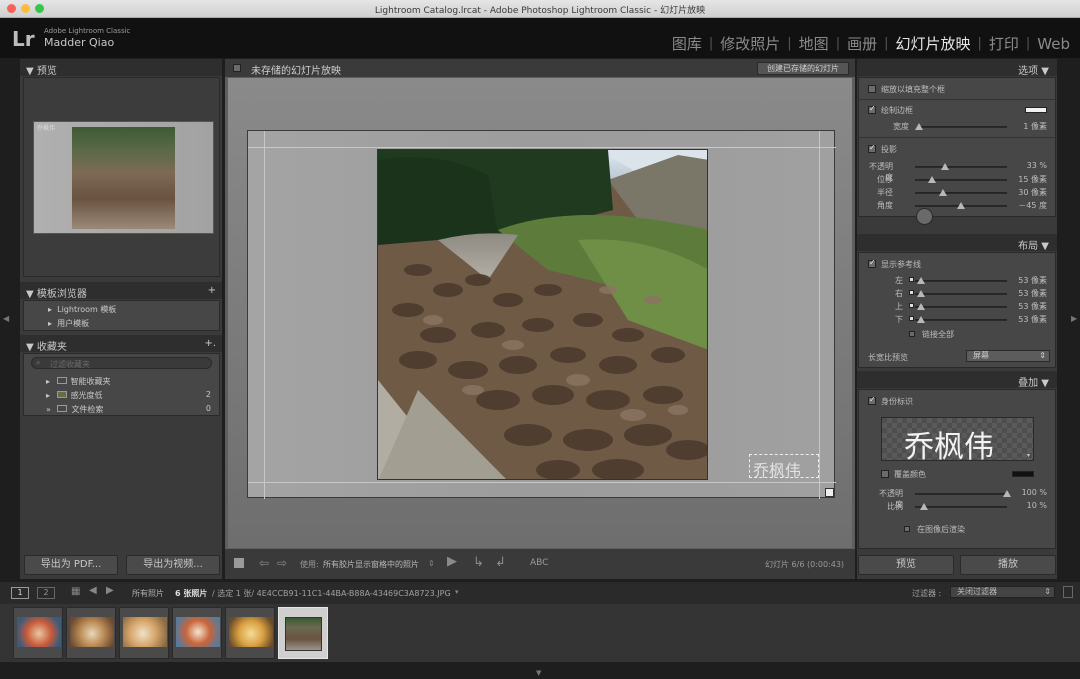 Image resolution: width=1080 pixels, height=679 pixels. I want to click on module-tab: 打印, so click(1004, 43).